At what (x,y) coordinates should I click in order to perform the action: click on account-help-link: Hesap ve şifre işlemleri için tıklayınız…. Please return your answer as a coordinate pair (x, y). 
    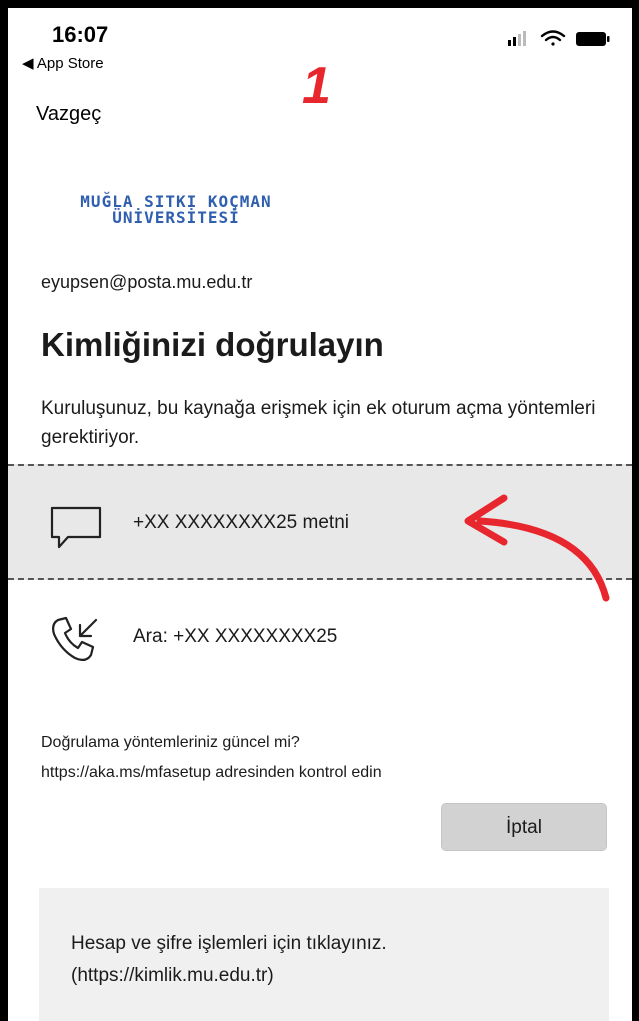
    Looking at the image, I should click on (229, 960).